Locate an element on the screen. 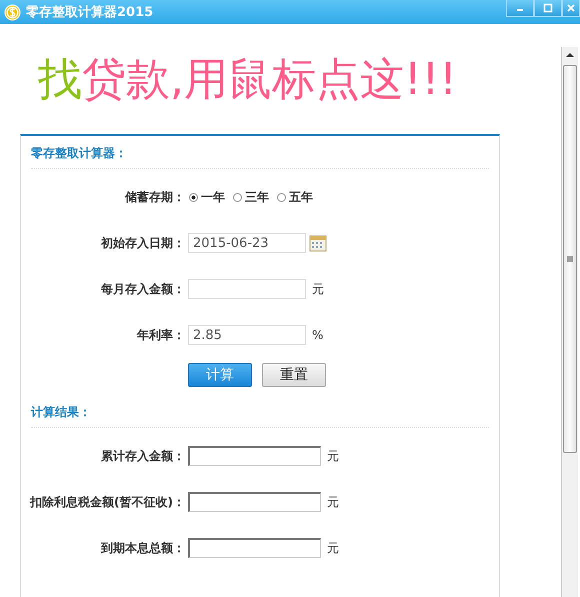  calendar-icon is located at coordinates (318, 243).